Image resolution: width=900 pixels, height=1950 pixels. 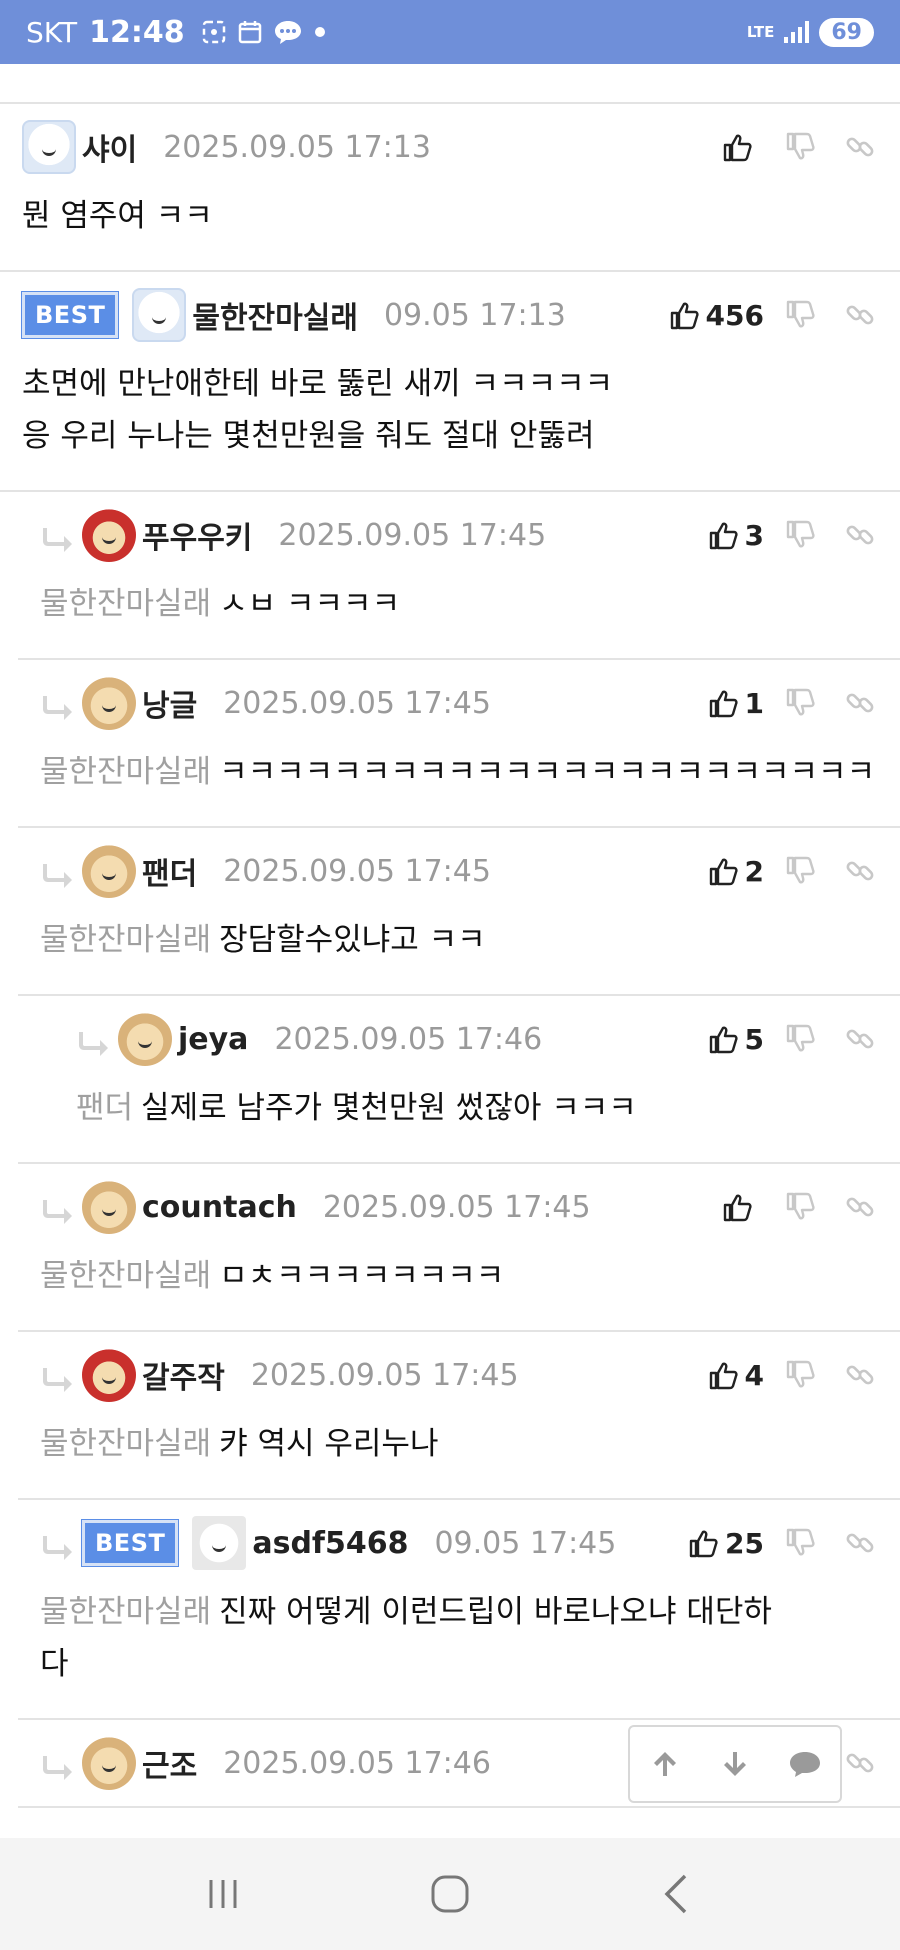 I want to click on dot-icon, so click(x=319, y=32).